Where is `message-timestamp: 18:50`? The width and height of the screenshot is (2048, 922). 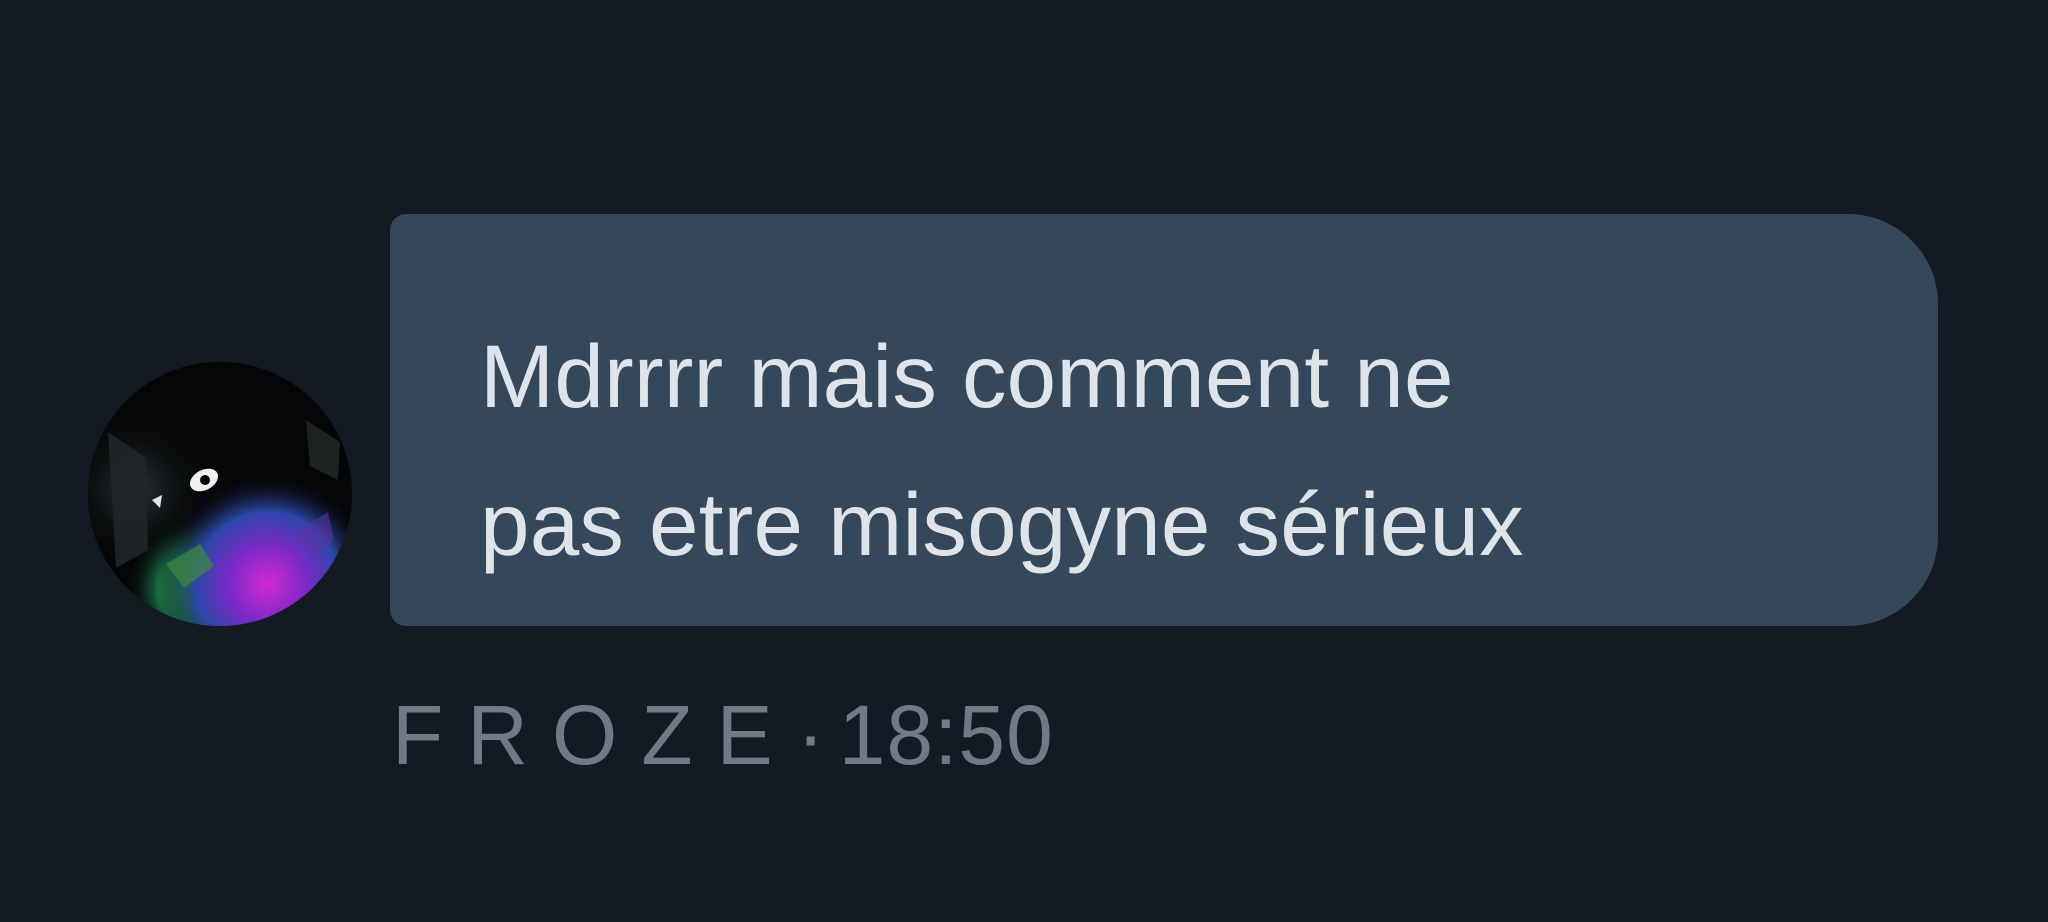 message-timestamp: 18:50 is located at coordinates (946, 734).